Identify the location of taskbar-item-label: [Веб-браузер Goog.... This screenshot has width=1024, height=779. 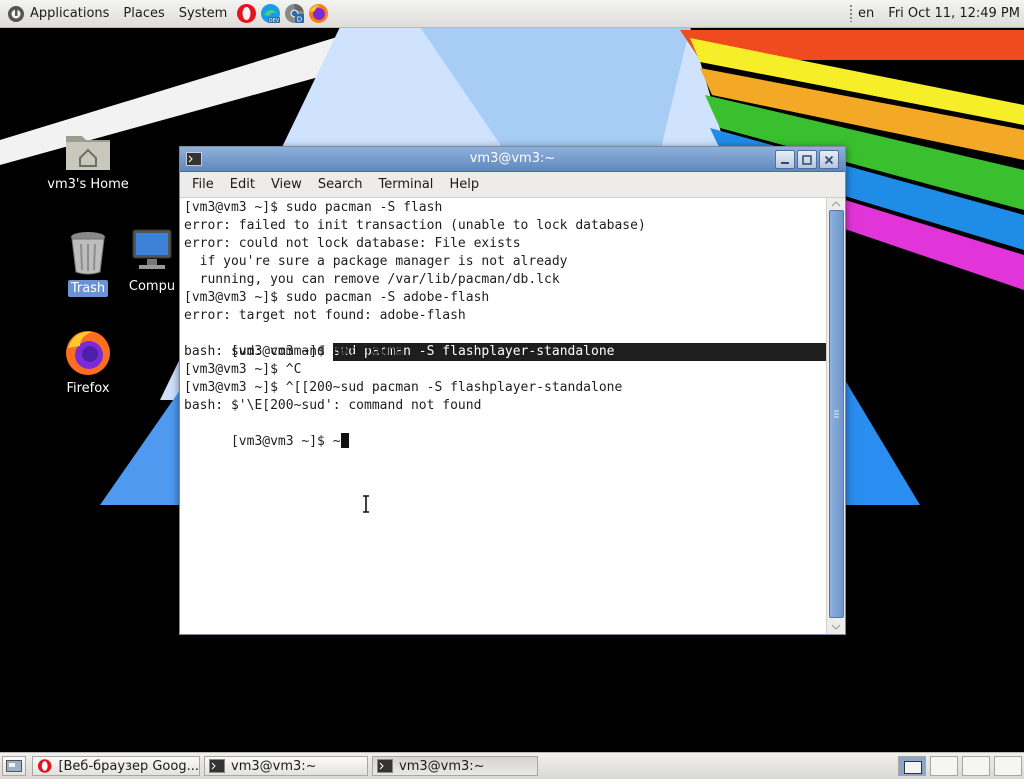
(128, 766).